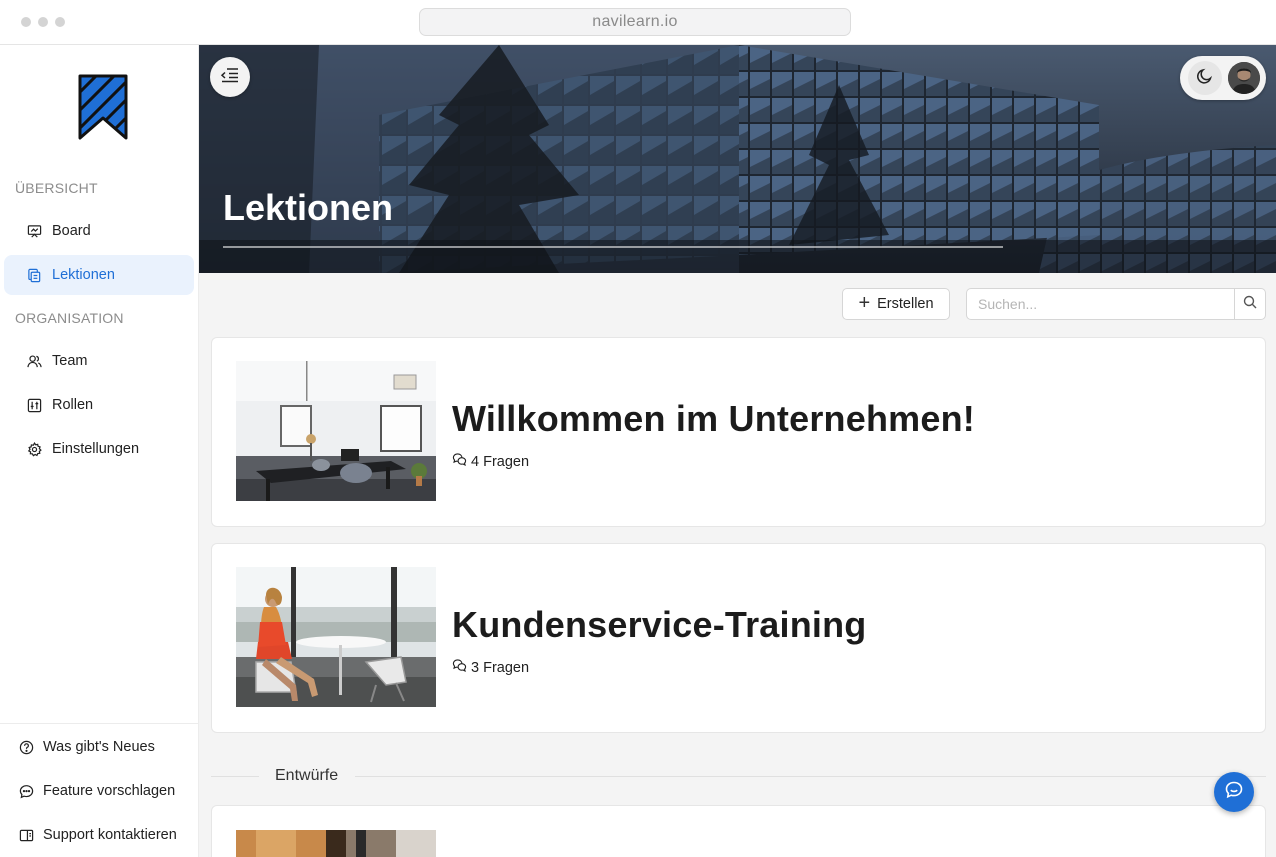 The image size is (1276, 857). What do you see at coordinates (500, 461) in the screenshot?
I see `question-count-label: 4 Fragen` at bounding box center [500, 461].